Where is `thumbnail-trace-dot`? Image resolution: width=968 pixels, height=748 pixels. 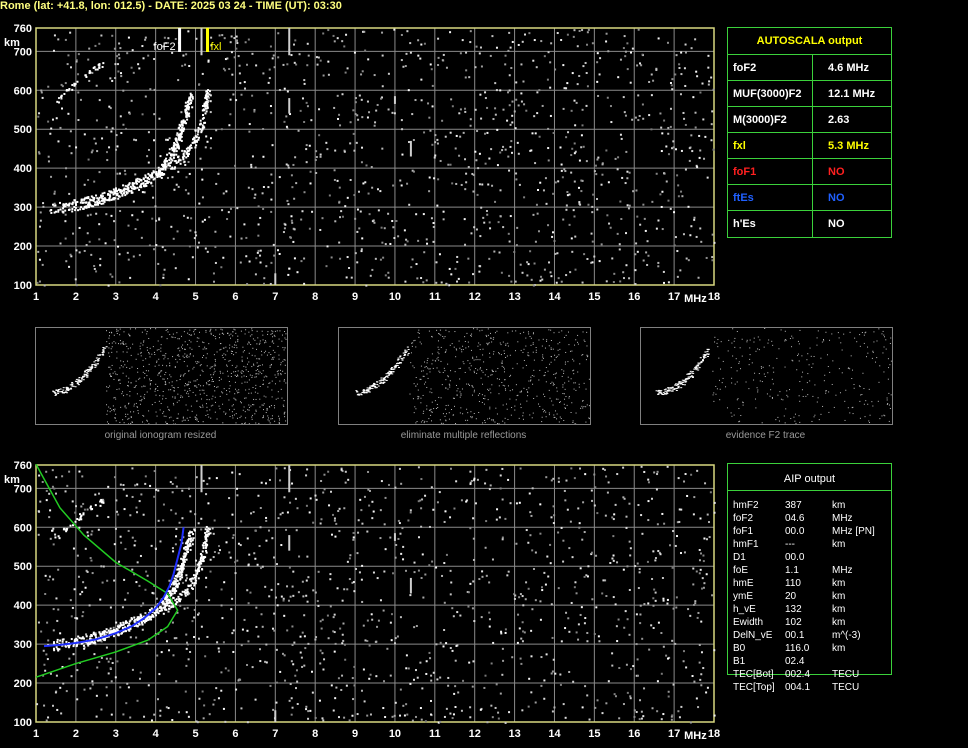 thumbnail-trace-dot is located at coordinates (72, 384).